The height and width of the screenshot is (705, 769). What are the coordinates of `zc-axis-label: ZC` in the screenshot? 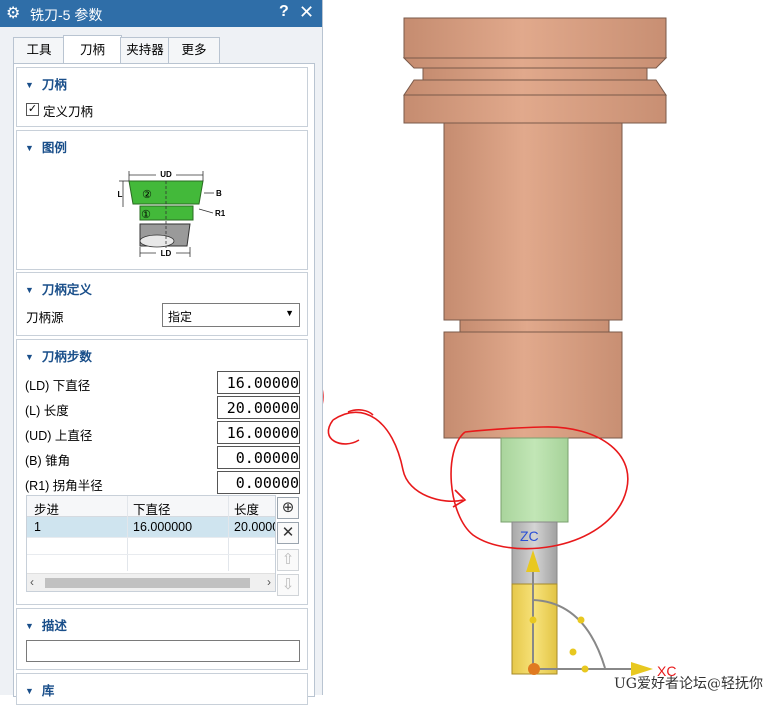 It's located at (529, 536).